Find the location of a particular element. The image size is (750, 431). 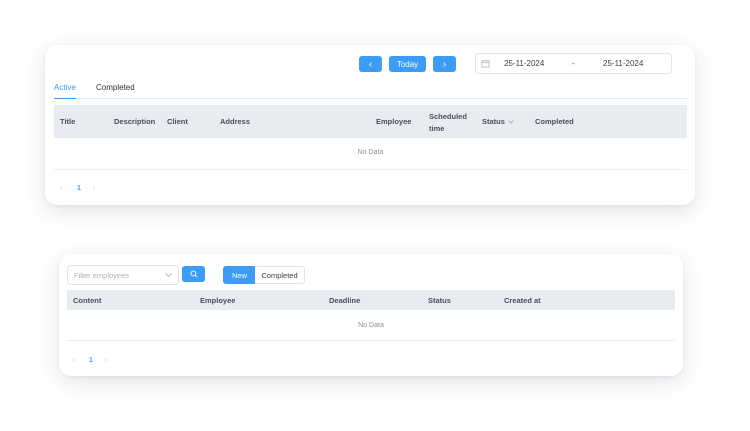

employee-filter-placeholder: Filter employees is located at coordinates (102, 275).